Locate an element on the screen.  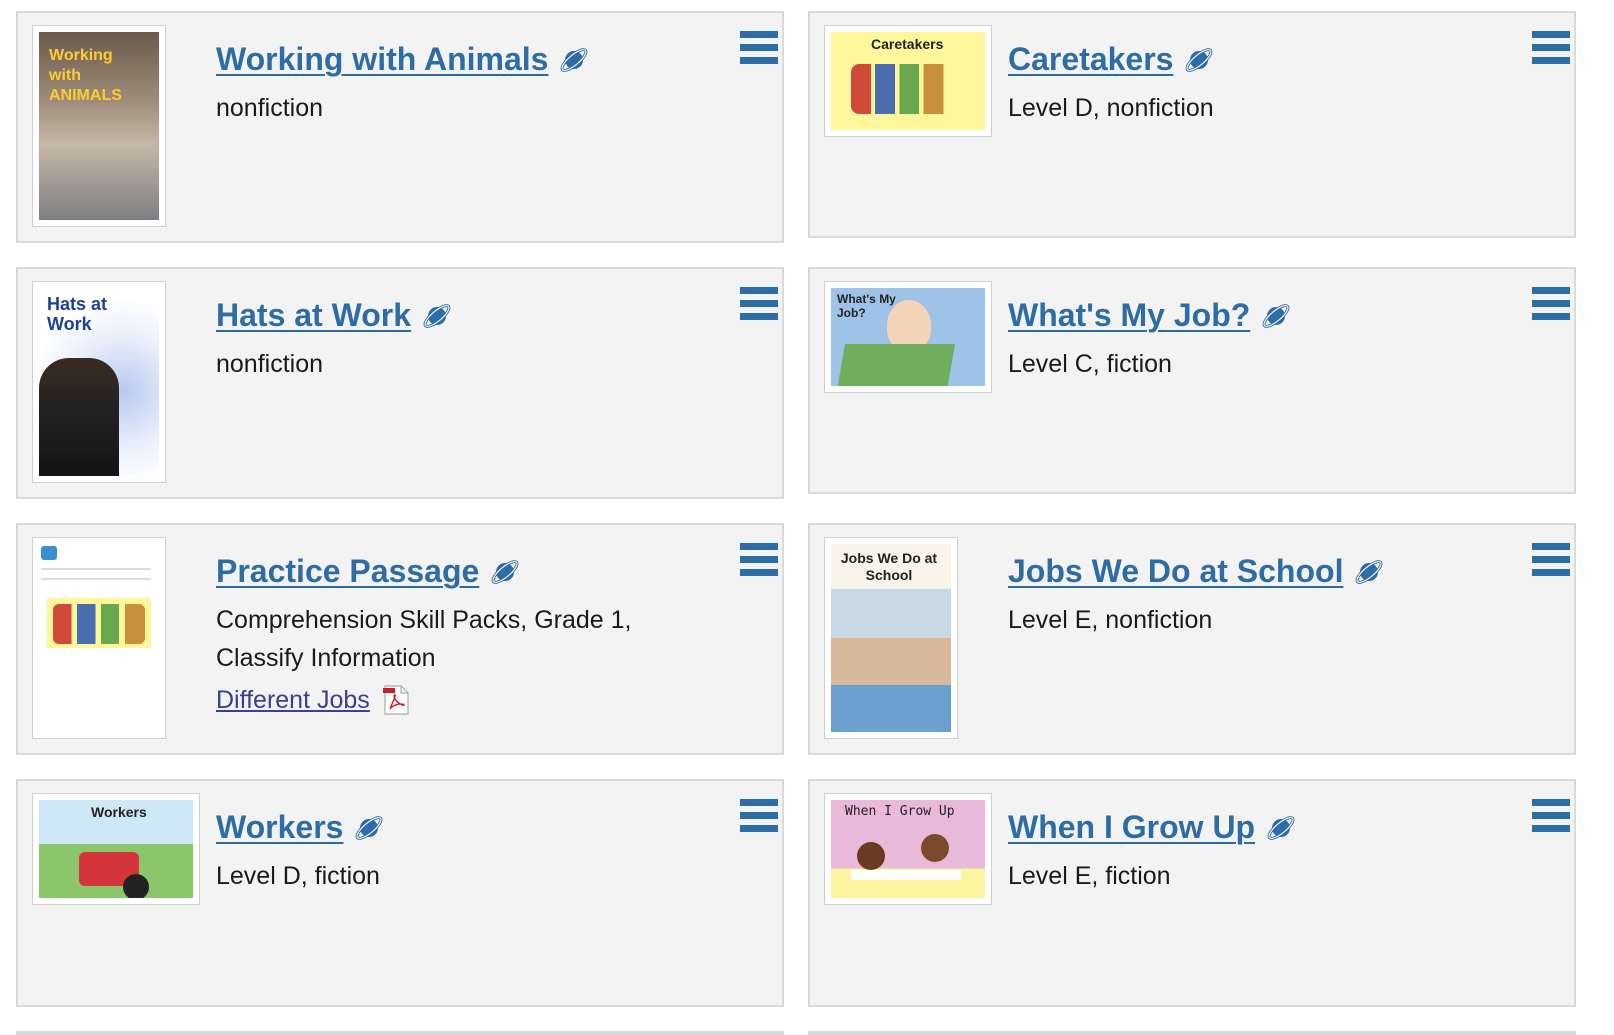
description-line: Comprehension Skill Packs, Grade 1, is located at coordinates (424, 620).